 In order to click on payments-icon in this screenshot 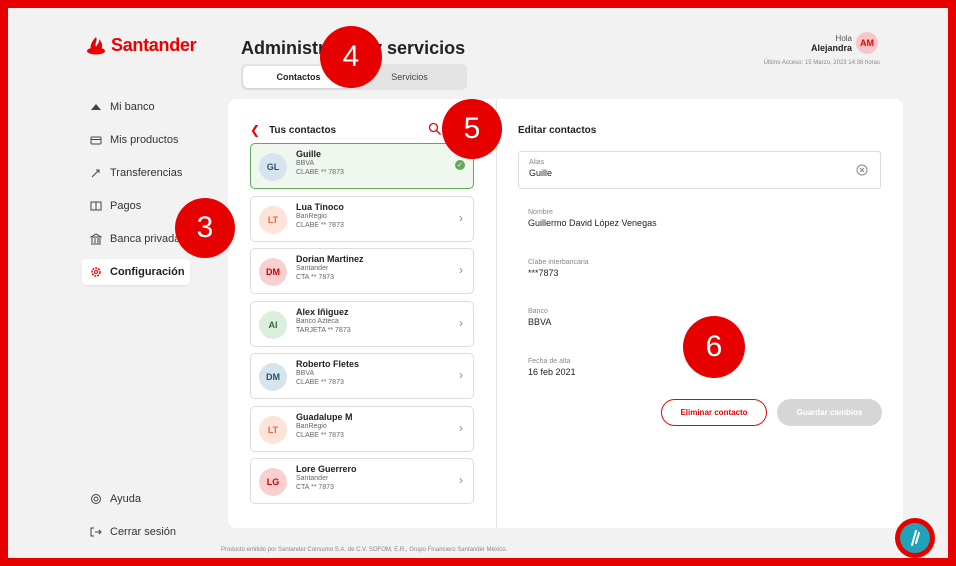, I will do `click(96, 206)`.